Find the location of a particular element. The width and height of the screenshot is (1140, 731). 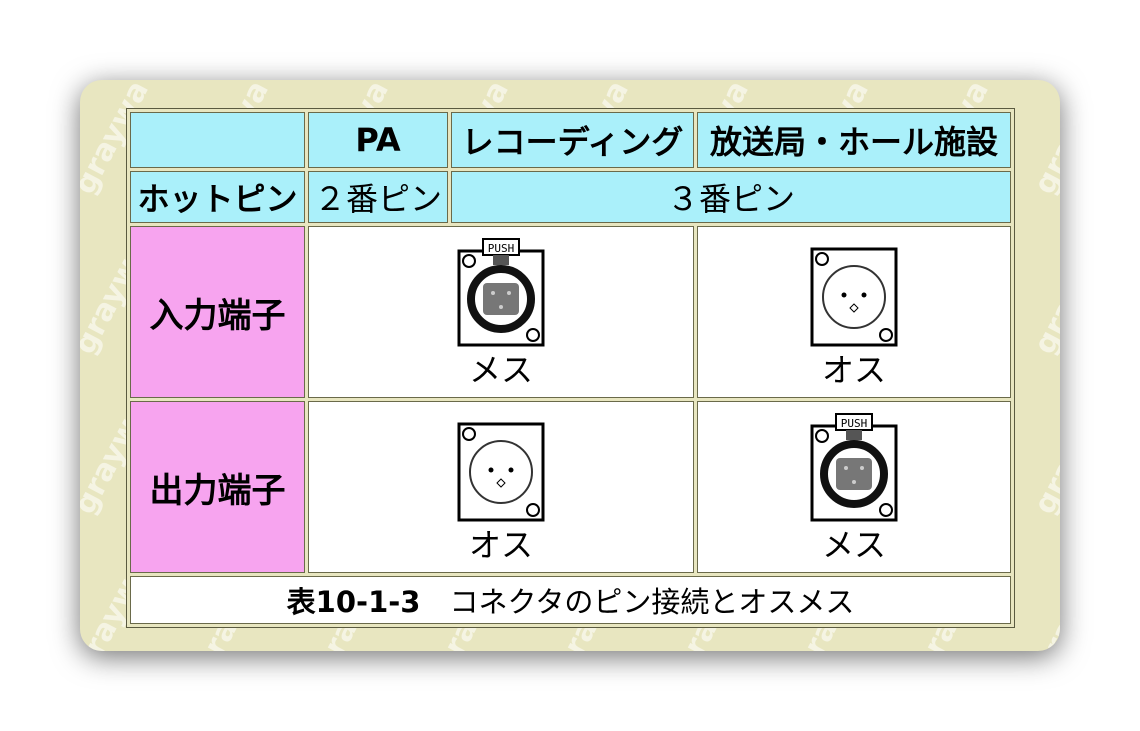

caption-number: 表10-1-3 is located at coordinates (353, 602).